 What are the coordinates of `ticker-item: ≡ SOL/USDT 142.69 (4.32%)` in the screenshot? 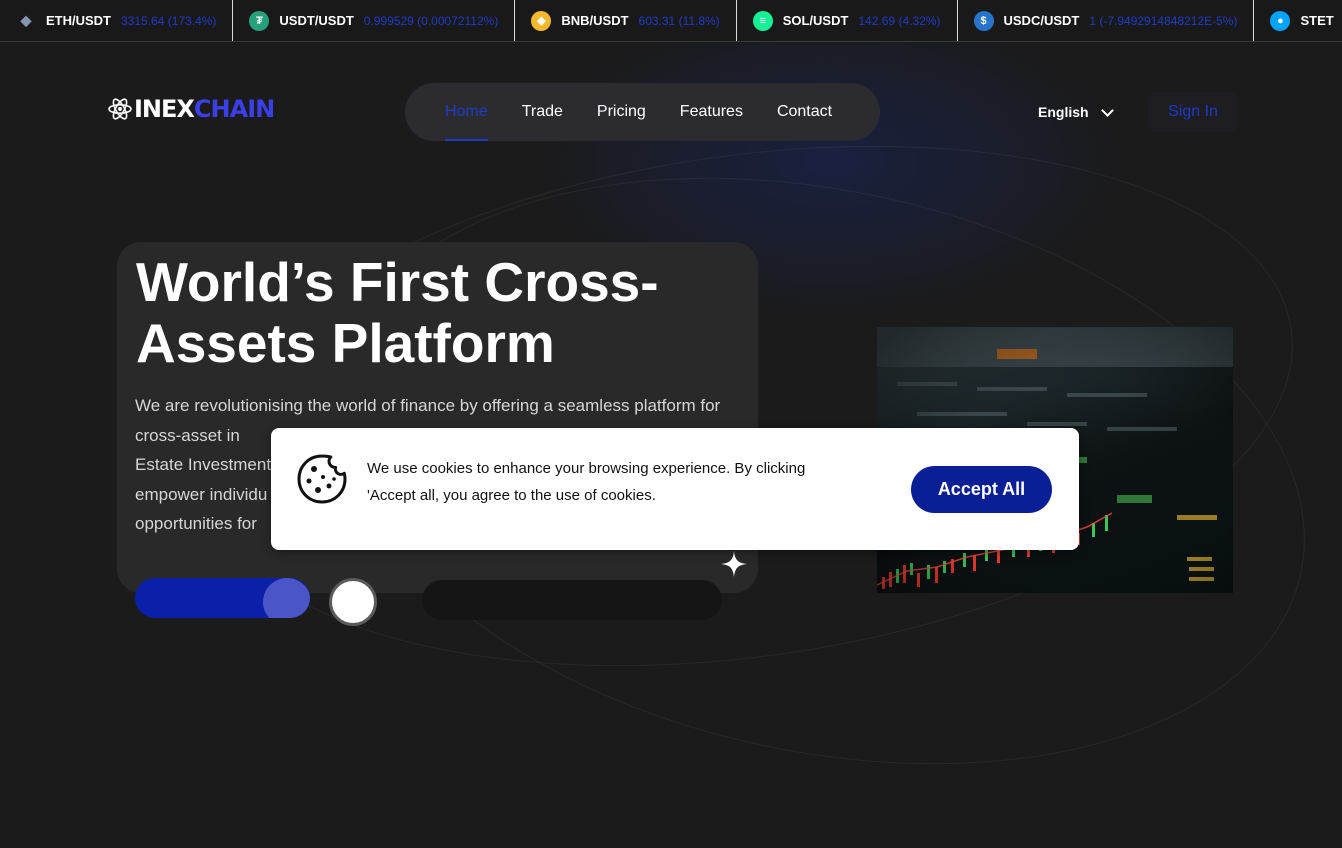 It's located at (847, 20).